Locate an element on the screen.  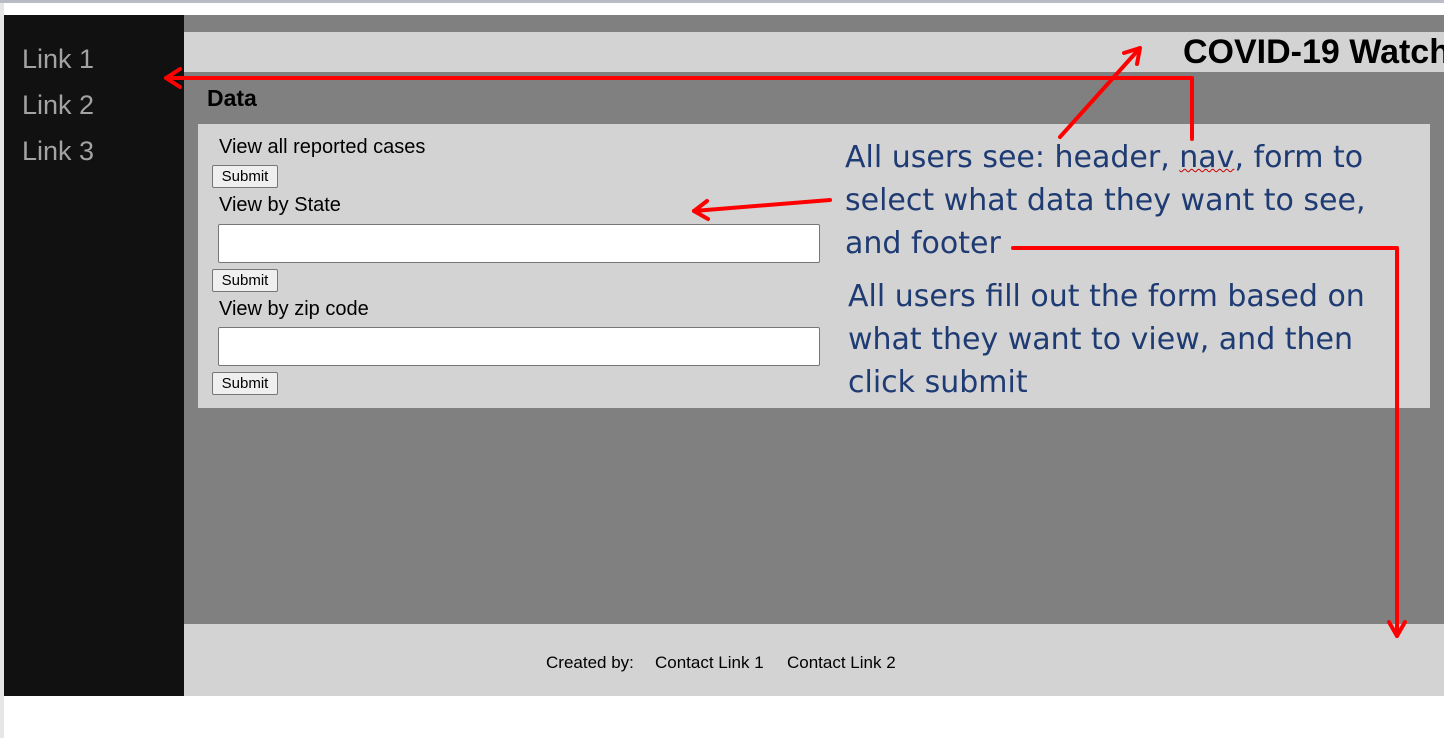
annotation-note-1-line-1: All users see: header, nav, form to is located at coordinates (1105, 157).